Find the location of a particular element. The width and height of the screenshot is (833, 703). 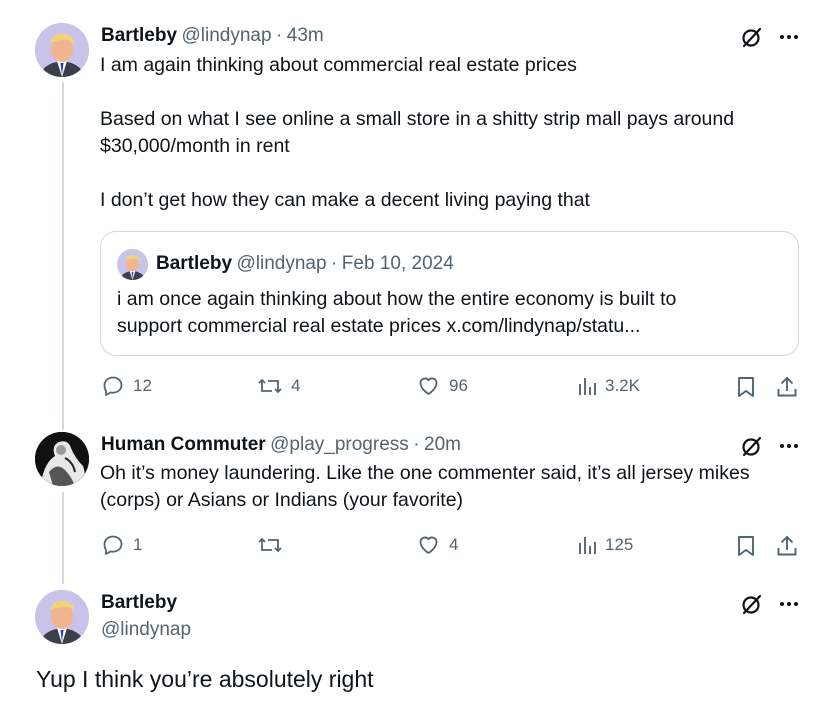

like-button: 4 is located at coordinates (437, 545).